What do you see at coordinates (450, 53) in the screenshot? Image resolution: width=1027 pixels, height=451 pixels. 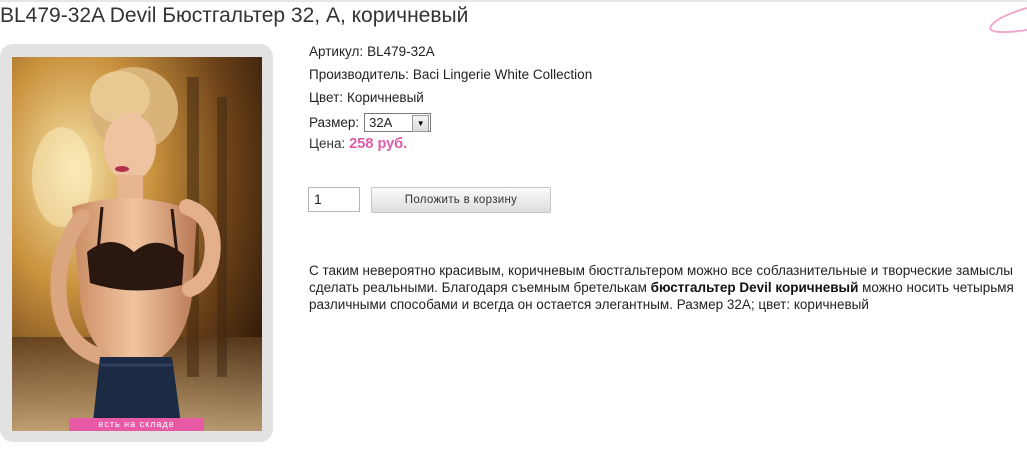 I see `article-row: Артикул: BL479-32A` at bounding box center [450, 53].